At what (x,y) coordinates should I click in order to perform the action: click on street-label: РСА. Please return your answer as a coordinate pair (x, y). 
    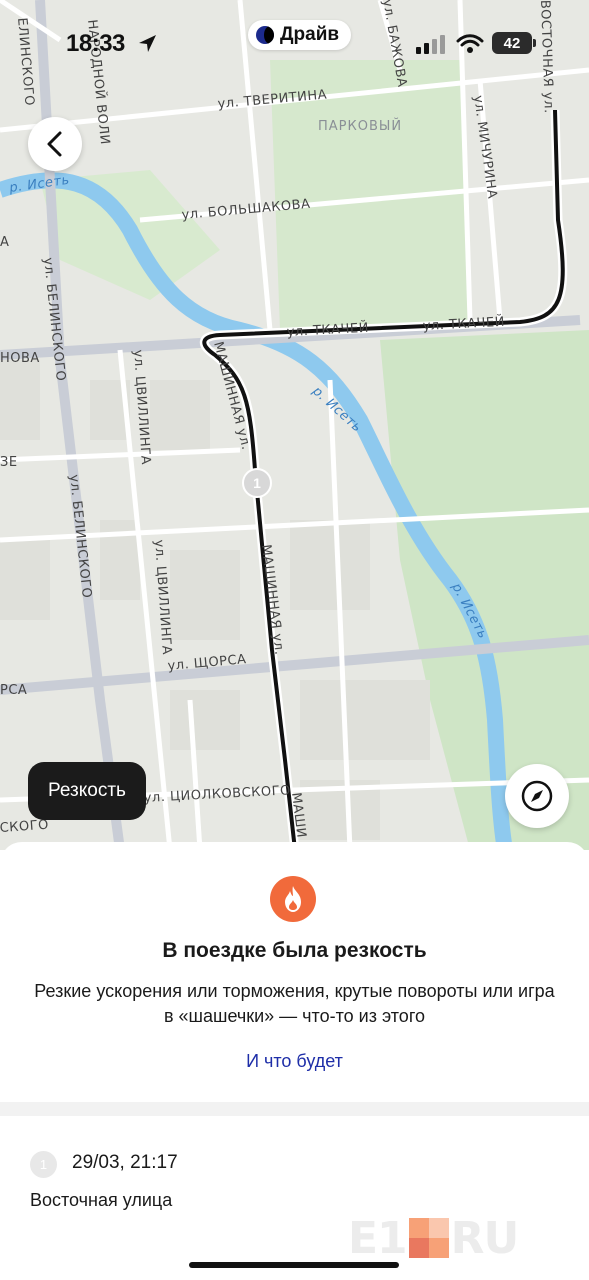
    Looking at the image, I should click on (13, 690).